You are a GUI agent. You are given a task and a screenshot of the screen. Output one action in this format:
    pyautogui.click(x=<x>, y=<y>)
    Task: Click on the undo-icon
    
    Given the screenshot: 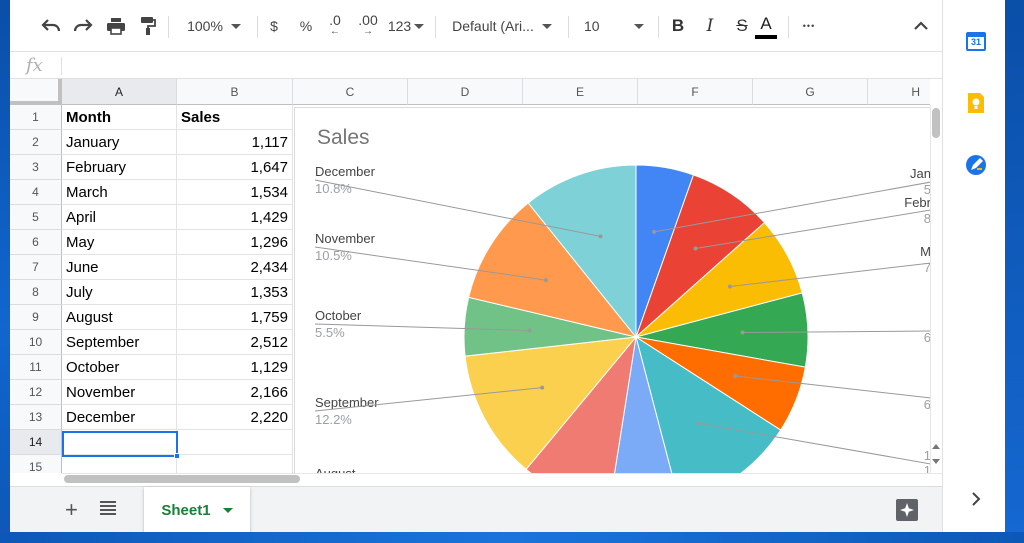 What is the action you would take?
    pyautogui.click(x=51, y=26)
    